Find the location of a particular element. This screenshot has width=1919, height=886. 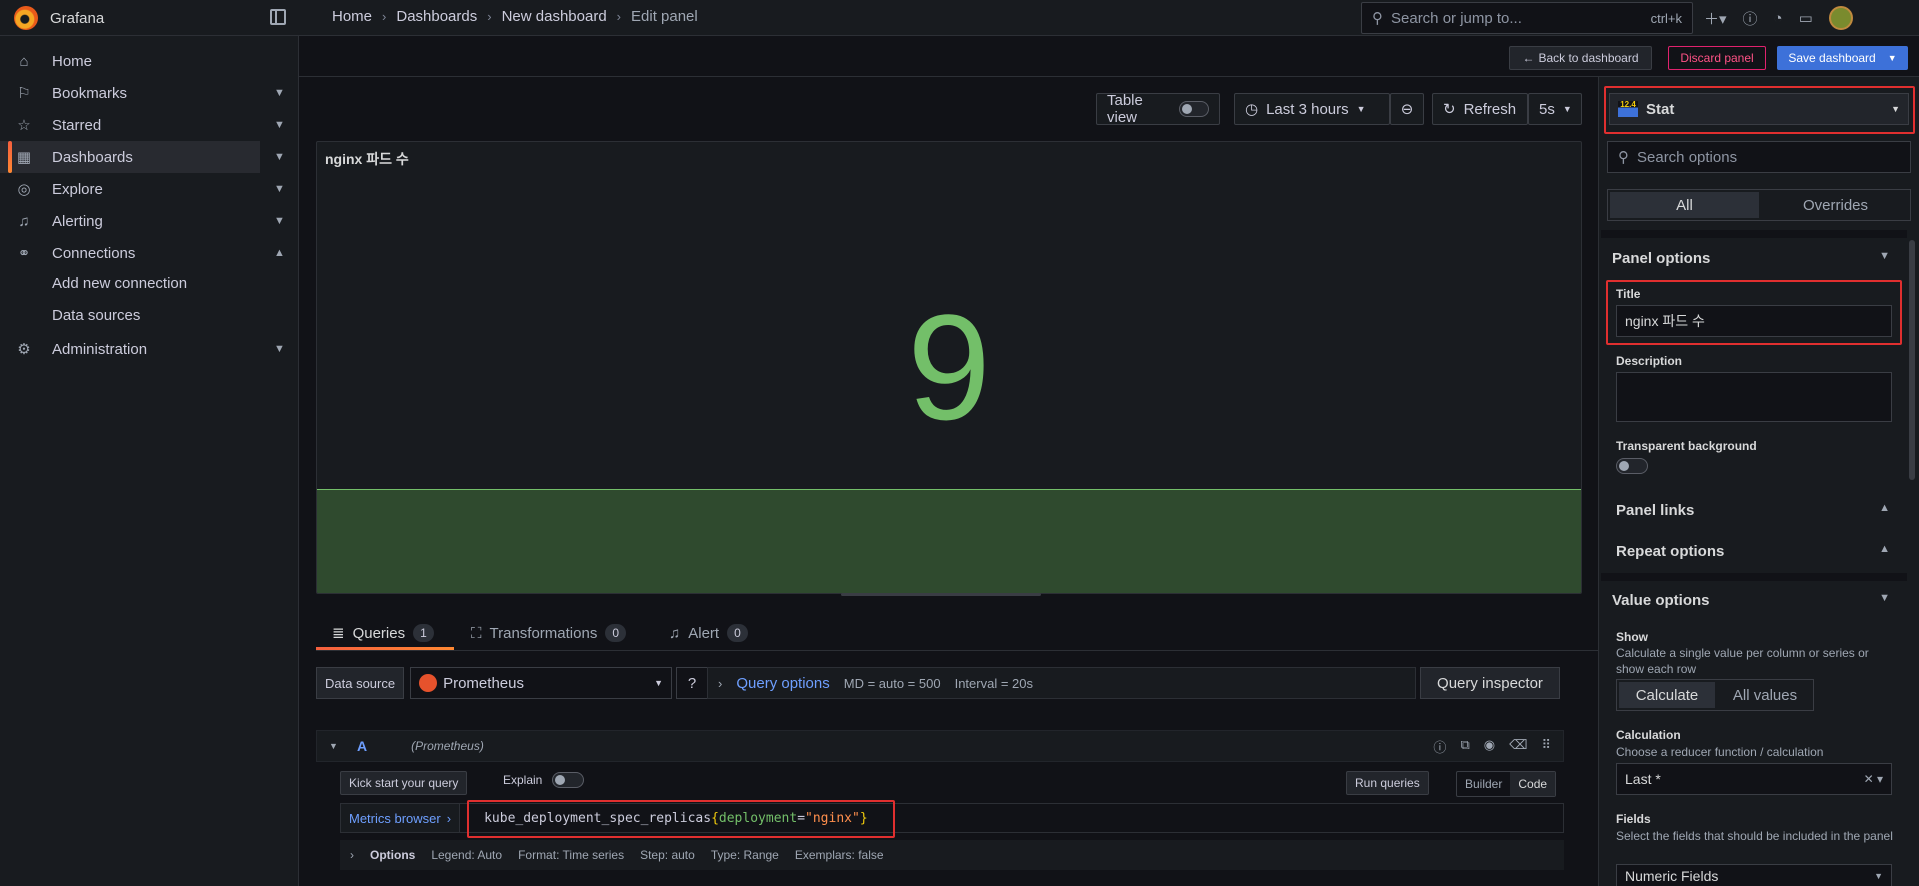

tab-alert: ♫ Alert 0 is located at coordinates (708, 633).